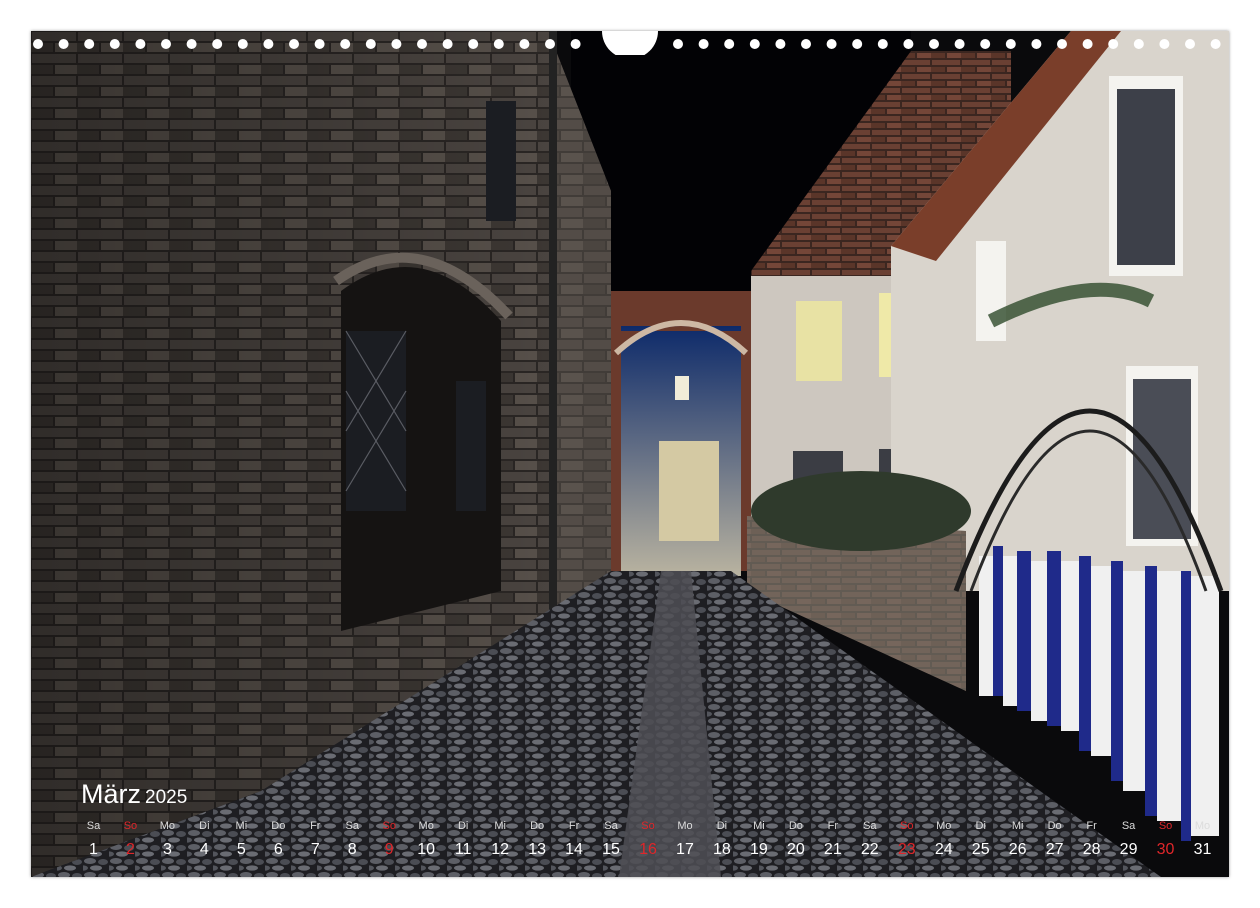 Image resolution: width=1260 pixels, height=908 pixels. What do you see at coordinates (758, 849) in the screenshot?
I see `day-number: 19` at bounding box center [758, 849].